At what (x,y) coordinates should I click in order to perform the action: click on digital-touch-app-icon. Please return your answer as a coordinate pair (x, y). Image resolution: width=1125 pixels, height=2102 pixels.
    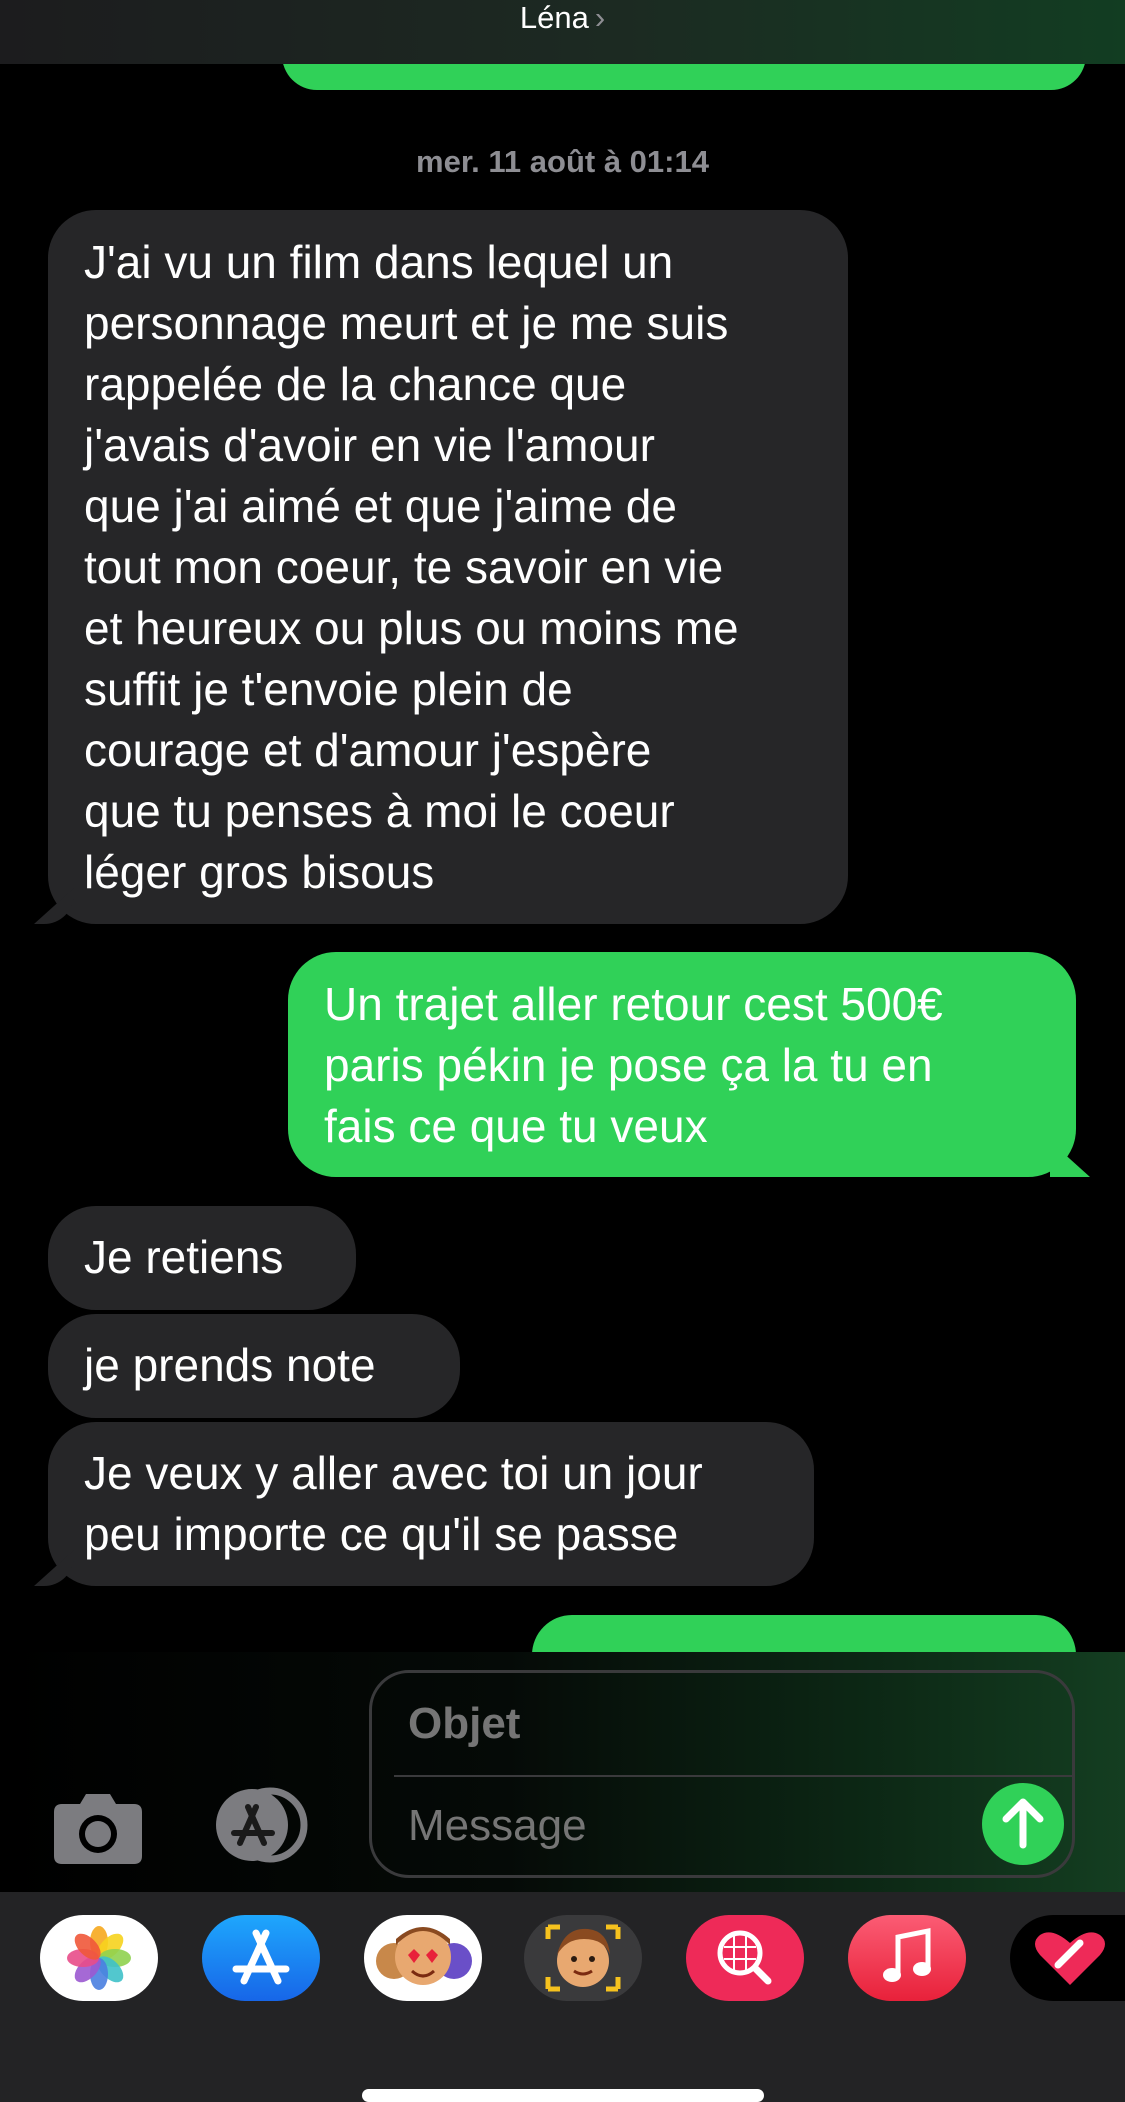
    Looking at the image, I should click on (1070, 1958).